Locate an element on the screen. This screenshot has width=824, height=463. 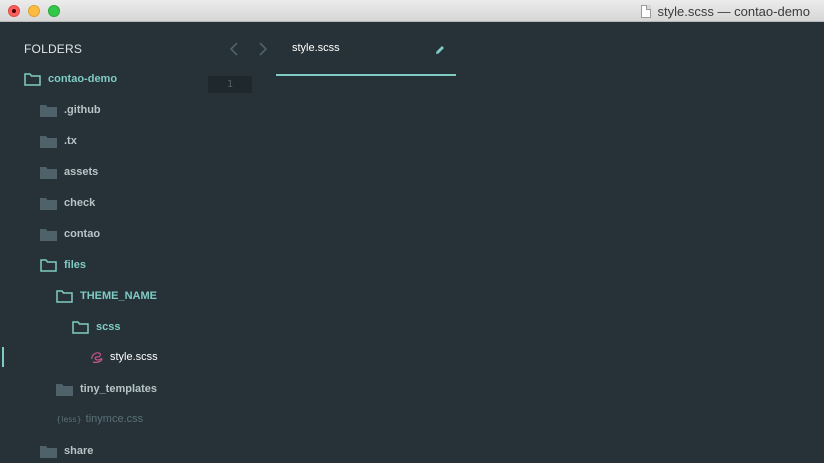
close-window-button is located at coordinates (14, 11).